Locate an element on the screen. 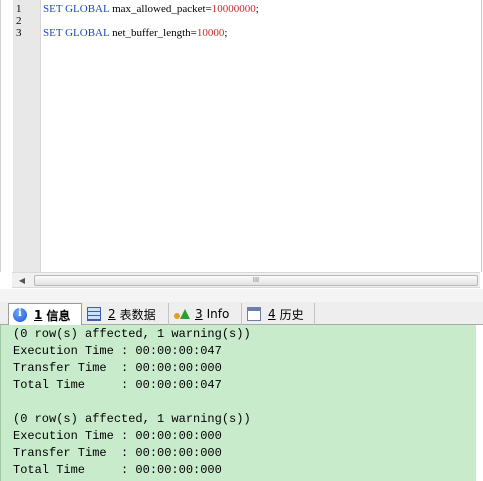 This screenshot has width=483, height=481. line-number: 1 is located at coordinates (19, 9).